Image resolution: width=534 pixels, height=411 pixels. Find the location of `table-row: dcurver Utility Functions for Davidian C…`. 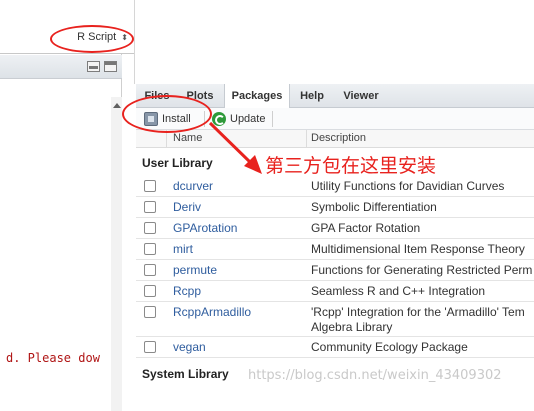

table-row: dcurver Utility Functions for Davidian C… is located at coordinates (335, 186).